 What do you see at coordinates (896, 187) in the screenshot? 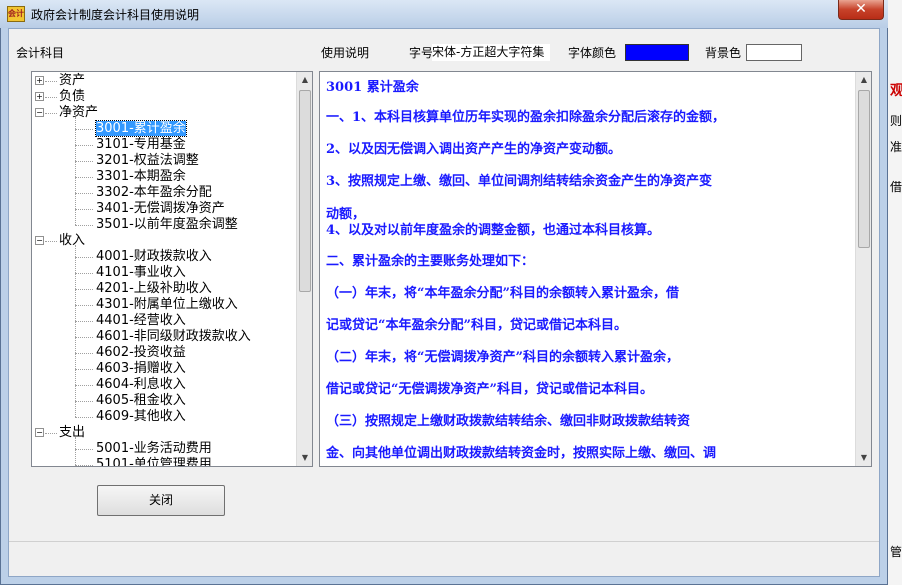
I see `strip-text: 借` at bounding box center [896, 187].